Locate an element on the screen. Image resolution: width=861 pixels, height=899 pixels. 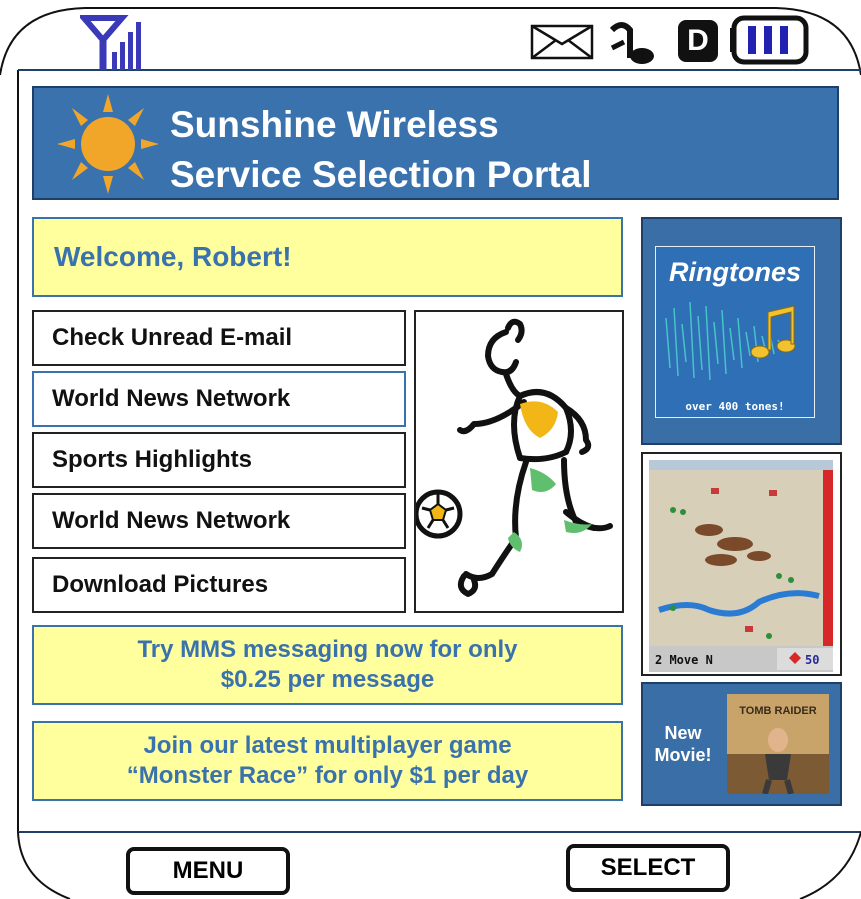
ringtones-wave-graphic is located at coordinates (730, 341).